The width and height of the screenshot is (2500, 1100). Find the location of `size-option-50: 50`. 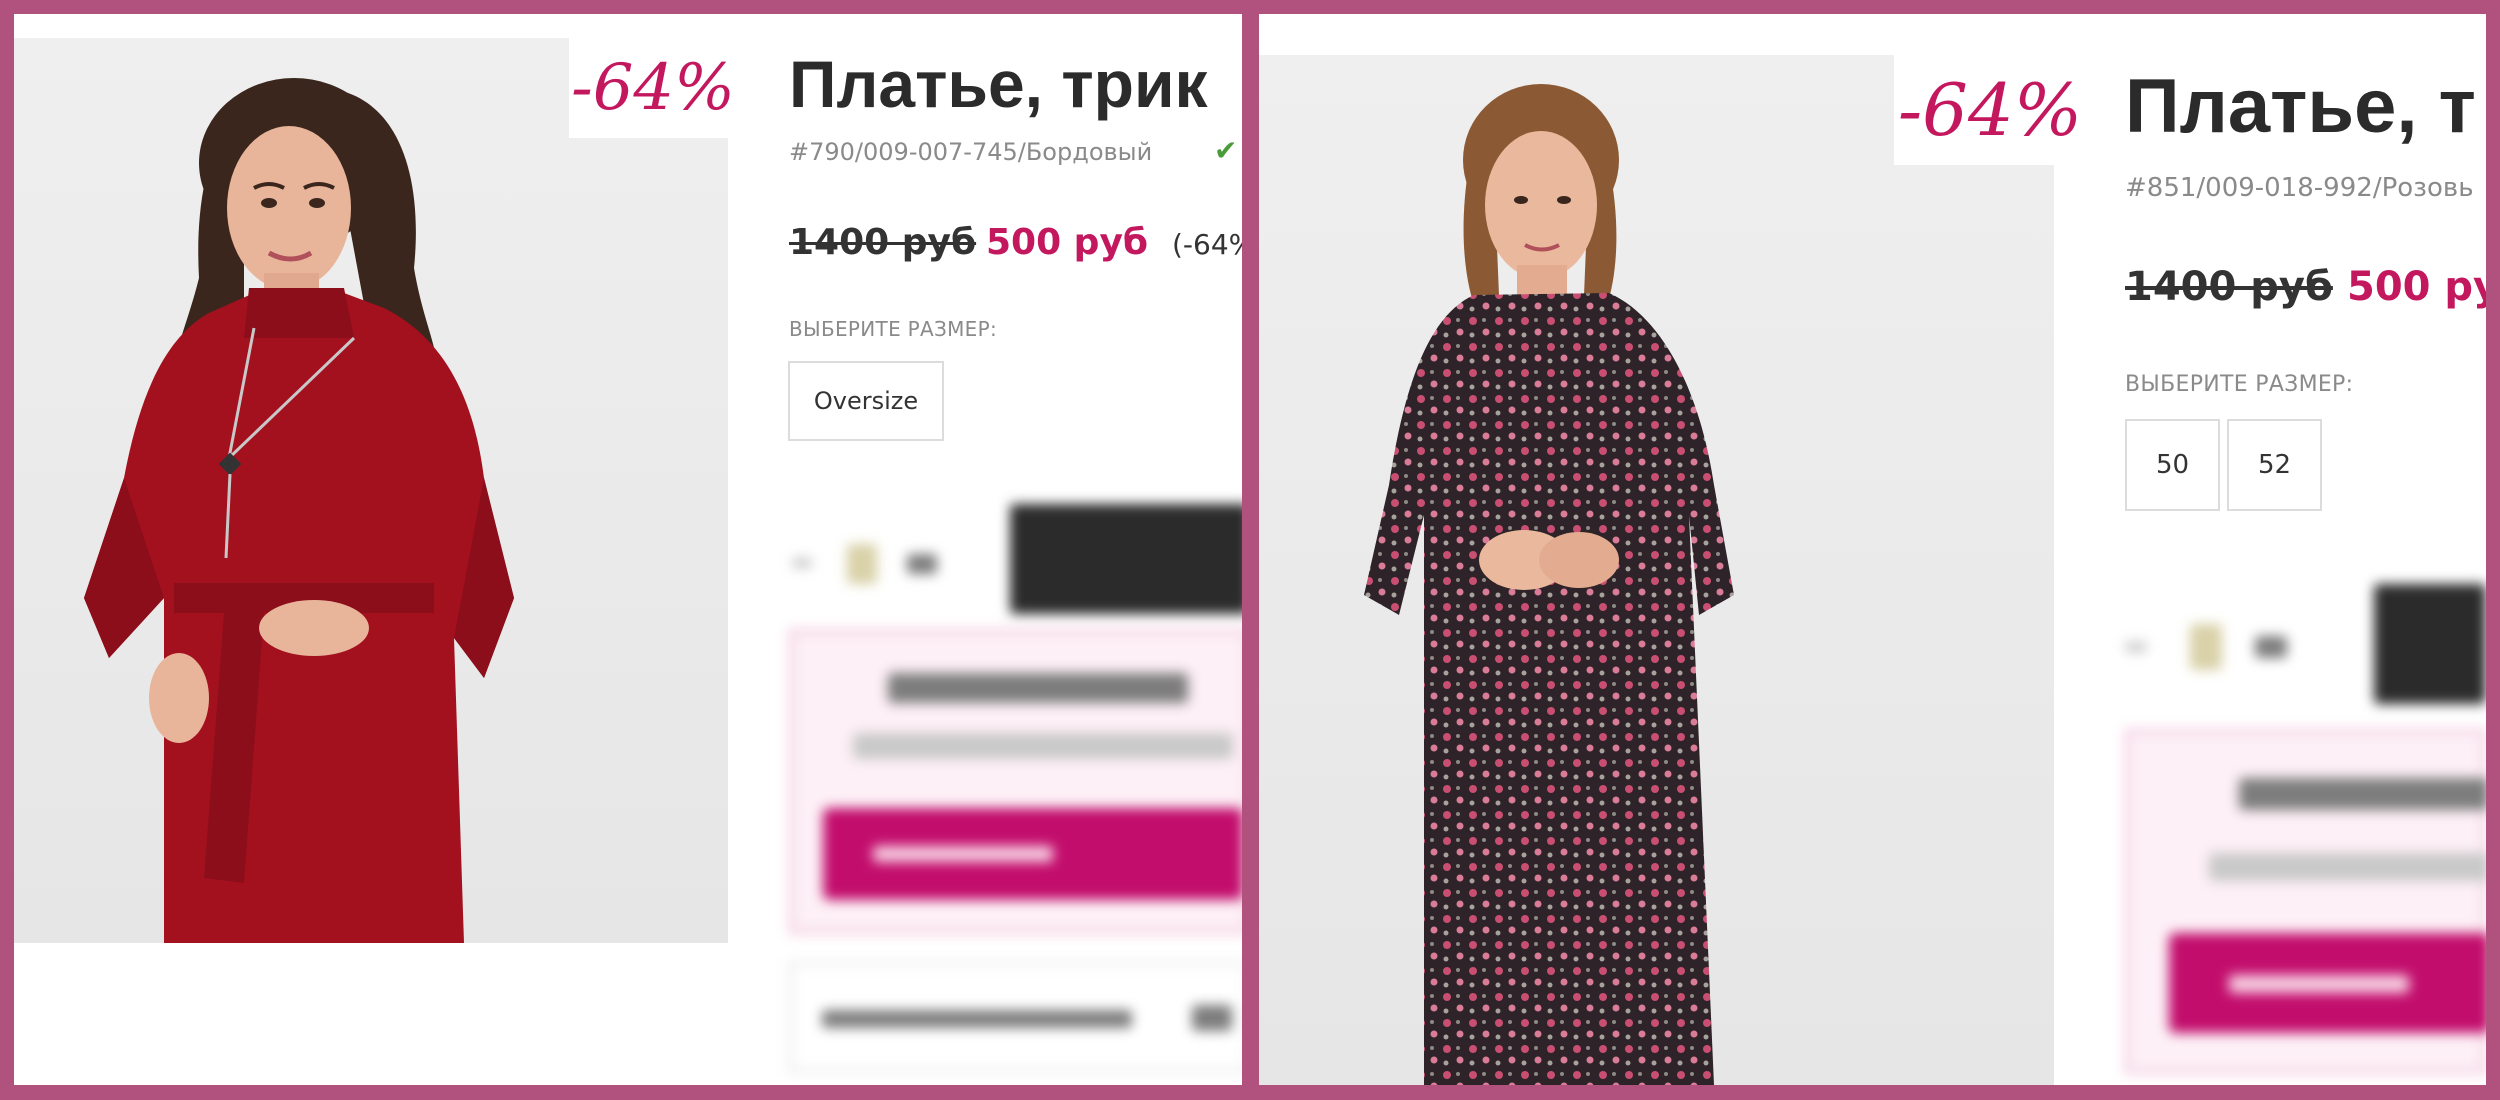

size-option-50: 50 is located at coordinates (2172, 465).